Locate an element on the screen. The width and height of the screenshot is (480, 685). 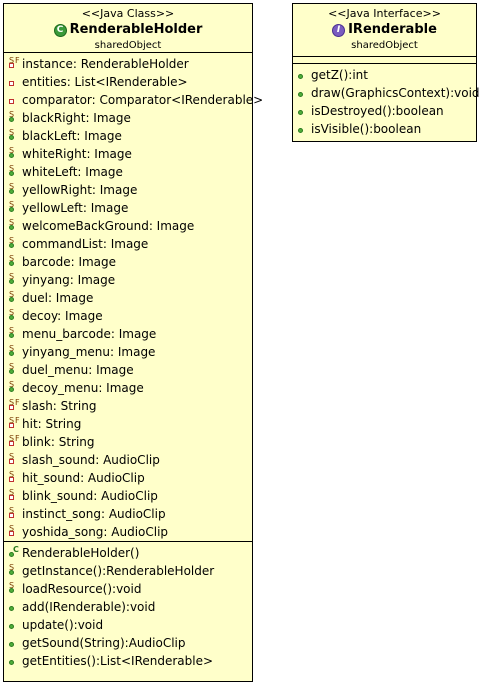
attribute-row: Sslash_sound: AudioClip is located at coordinates (129, 460).